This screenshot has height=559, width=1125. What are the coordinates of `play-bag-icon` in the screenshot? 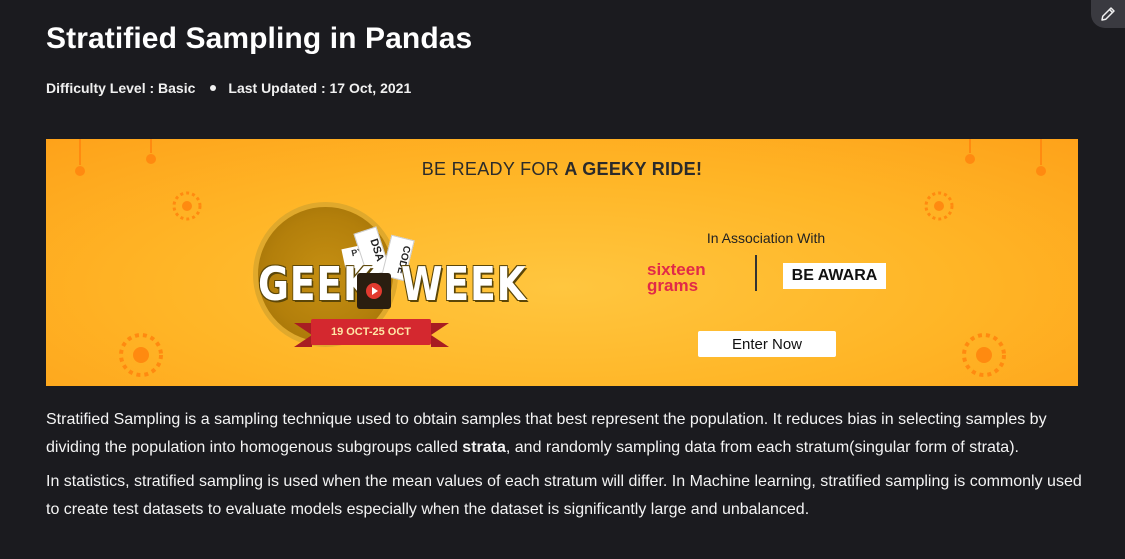 It's located at (374, 291).